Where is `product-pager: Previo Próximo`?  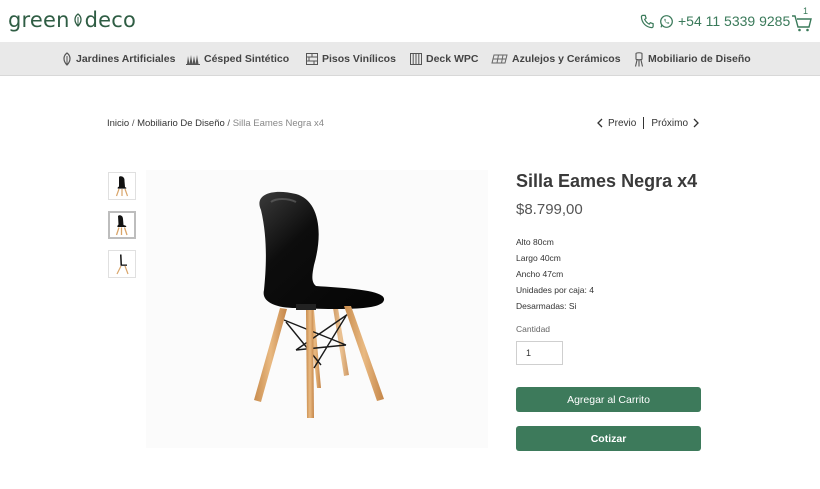 product-pager: Previo Próximo is located at coordinates (648, 123).